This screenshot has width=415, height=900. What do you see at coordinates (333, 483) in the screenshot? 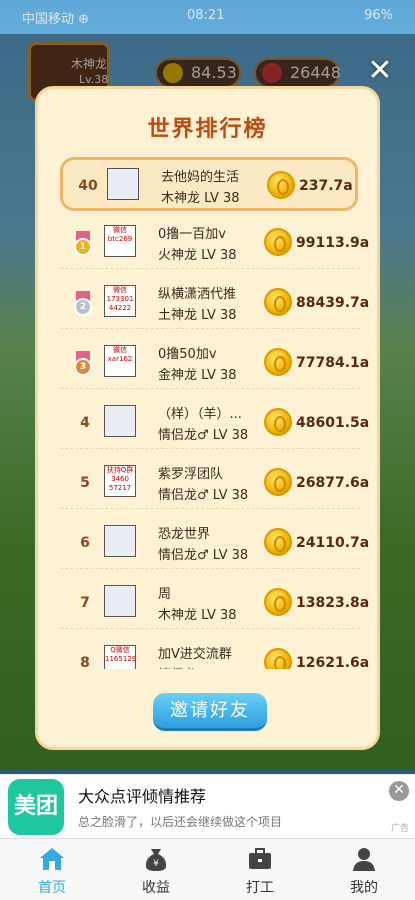
I see `player-score: 26877.6a` at bounding box center [333, 483].